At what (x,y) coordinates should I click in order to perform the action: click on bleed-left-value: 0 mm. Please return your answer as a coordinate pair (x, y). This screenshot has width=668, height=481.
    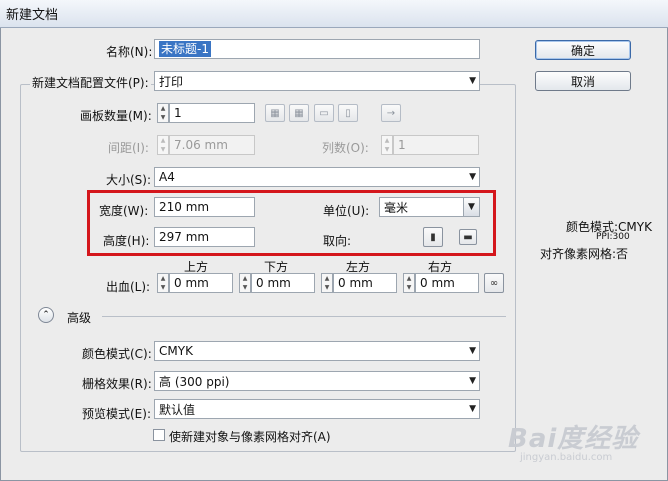
    Looking at the image, I should click on (355, 283).